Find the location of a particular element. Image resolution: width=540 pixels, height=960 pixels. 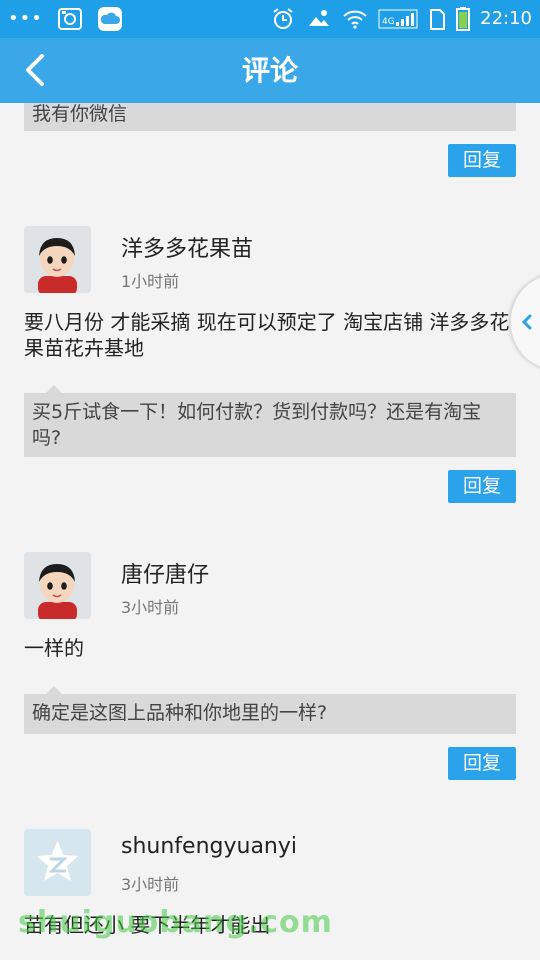

reply-text: 确定是这图上品种和你地里的一样? is located at coordinates (180, 713).